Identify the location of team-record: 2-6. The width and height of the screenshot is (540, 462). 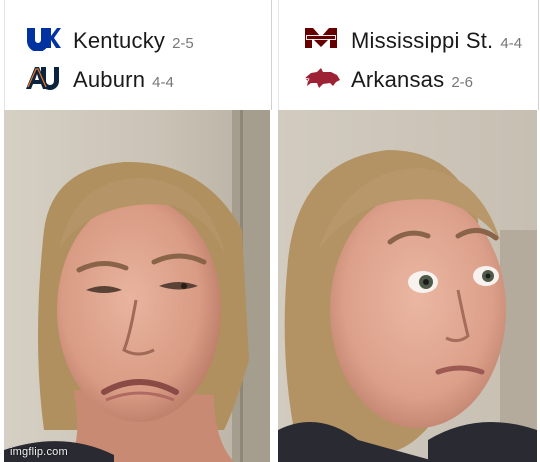
(462, 82).